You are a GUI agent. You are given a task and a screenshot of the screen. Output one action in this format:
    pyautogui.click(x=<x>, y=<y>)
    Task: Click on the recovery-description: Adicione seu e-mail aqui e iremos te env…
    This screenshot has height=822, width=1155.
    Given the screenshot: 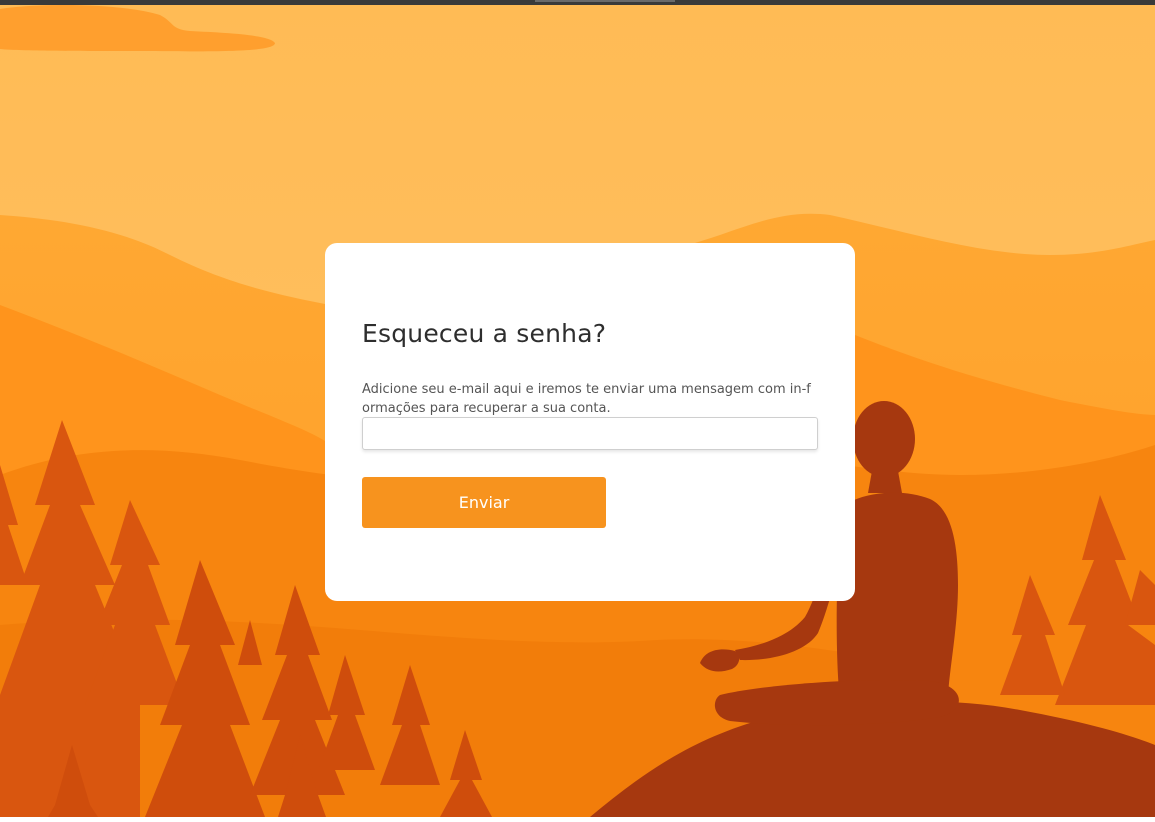 What is the action you would take?
    pyautogui.click(x=586, y=399)
    